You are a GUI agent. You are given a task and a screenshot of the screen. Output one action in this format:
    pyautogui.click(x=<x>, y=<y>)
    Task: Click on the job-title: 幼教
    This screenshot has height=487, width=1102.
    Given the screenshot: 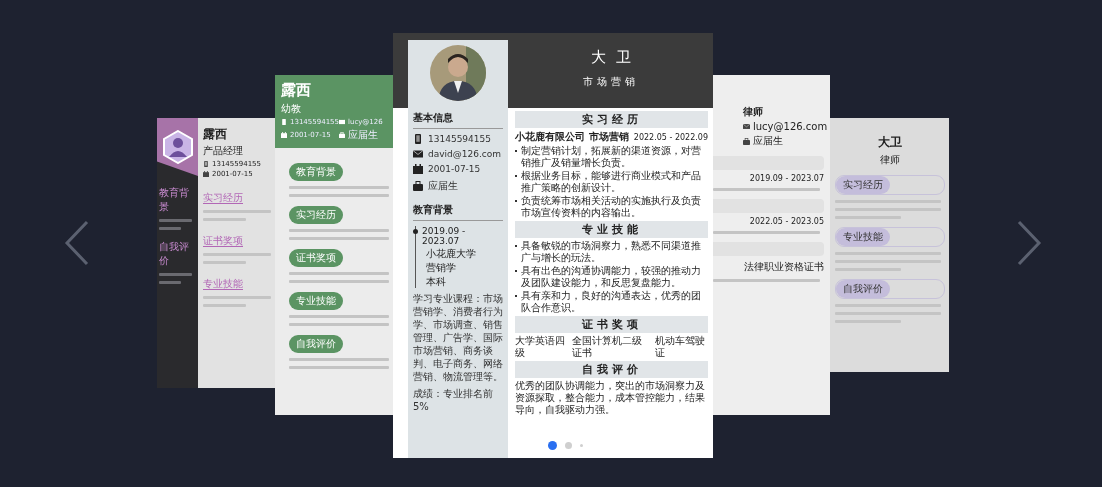 What is the action you would take?
    pyautogui.click(x=291, y=109)
    